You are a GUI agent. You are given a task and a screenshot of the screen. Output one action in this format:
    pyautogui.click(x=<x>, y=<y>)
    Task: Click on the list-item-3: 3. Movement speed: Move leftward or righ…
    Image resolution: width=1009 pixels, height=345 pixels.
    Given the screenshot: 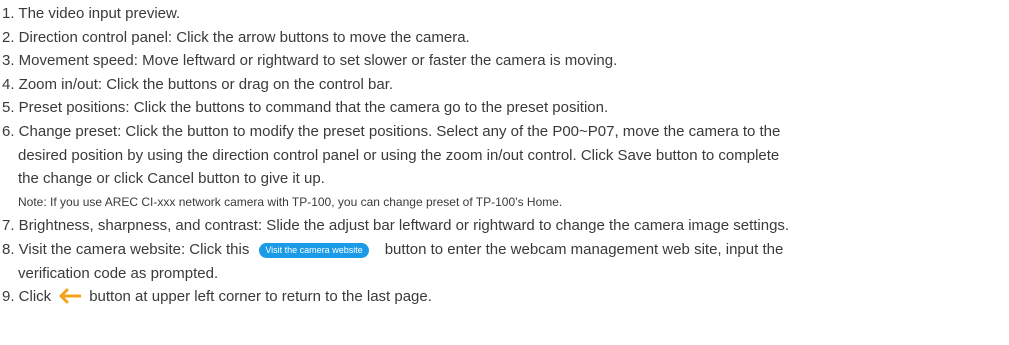 What is the action you would take?
    pyautogui.click(x=310, y=61)
    